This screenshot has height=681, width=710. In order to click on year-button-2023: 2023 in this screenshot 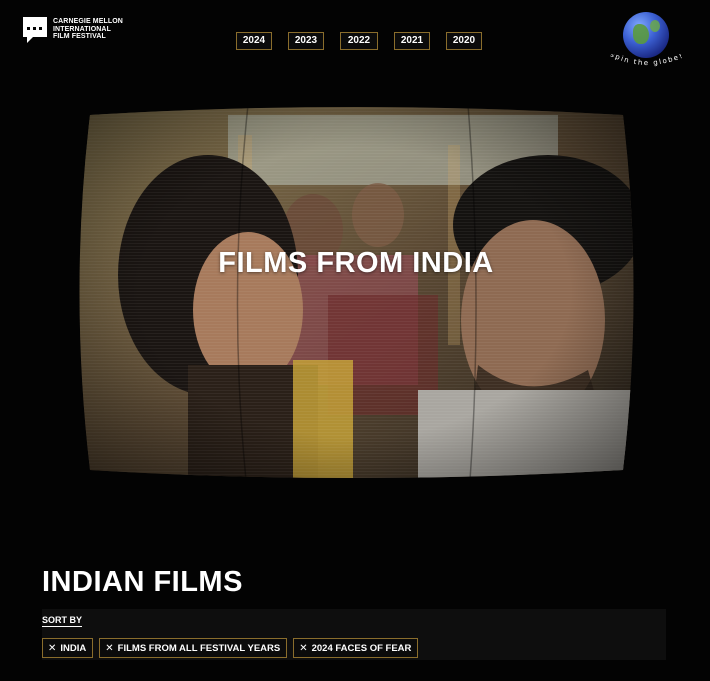, I will do `click(306, 41)`.